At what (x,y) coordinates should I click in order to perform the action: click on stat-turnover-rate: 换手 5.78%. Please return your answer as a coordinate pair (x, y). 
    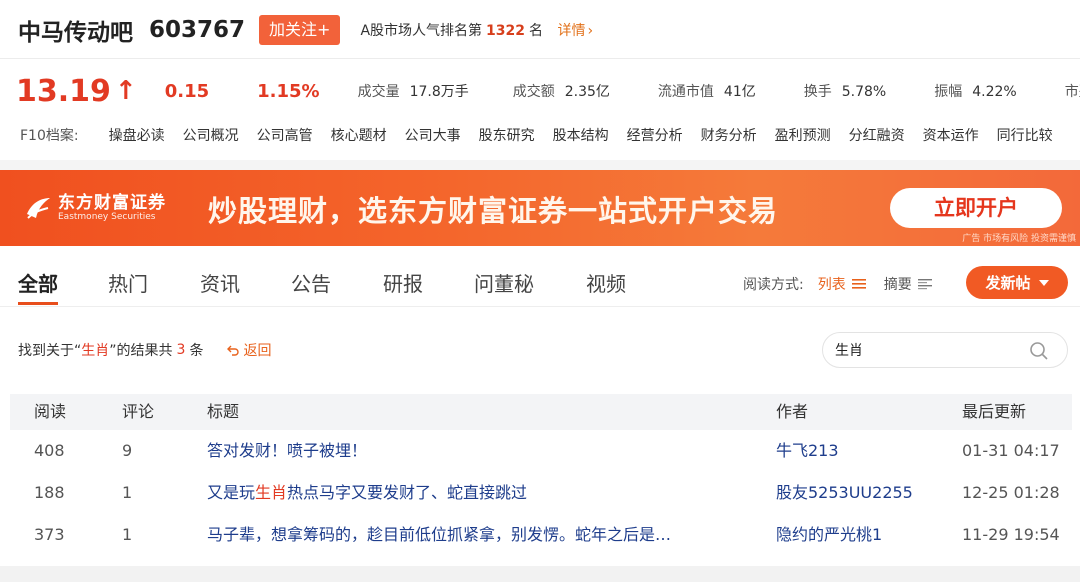
    Looking at the image, I should click on (845, 91).